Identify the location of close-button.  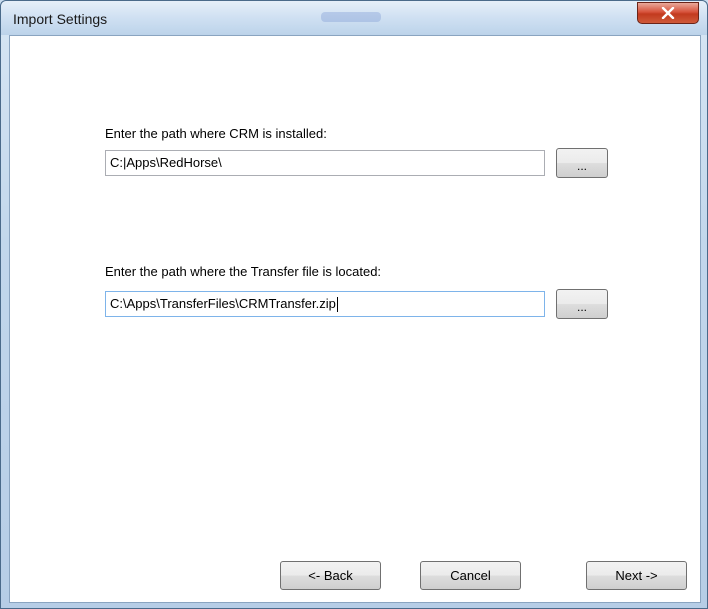
(668, 13).